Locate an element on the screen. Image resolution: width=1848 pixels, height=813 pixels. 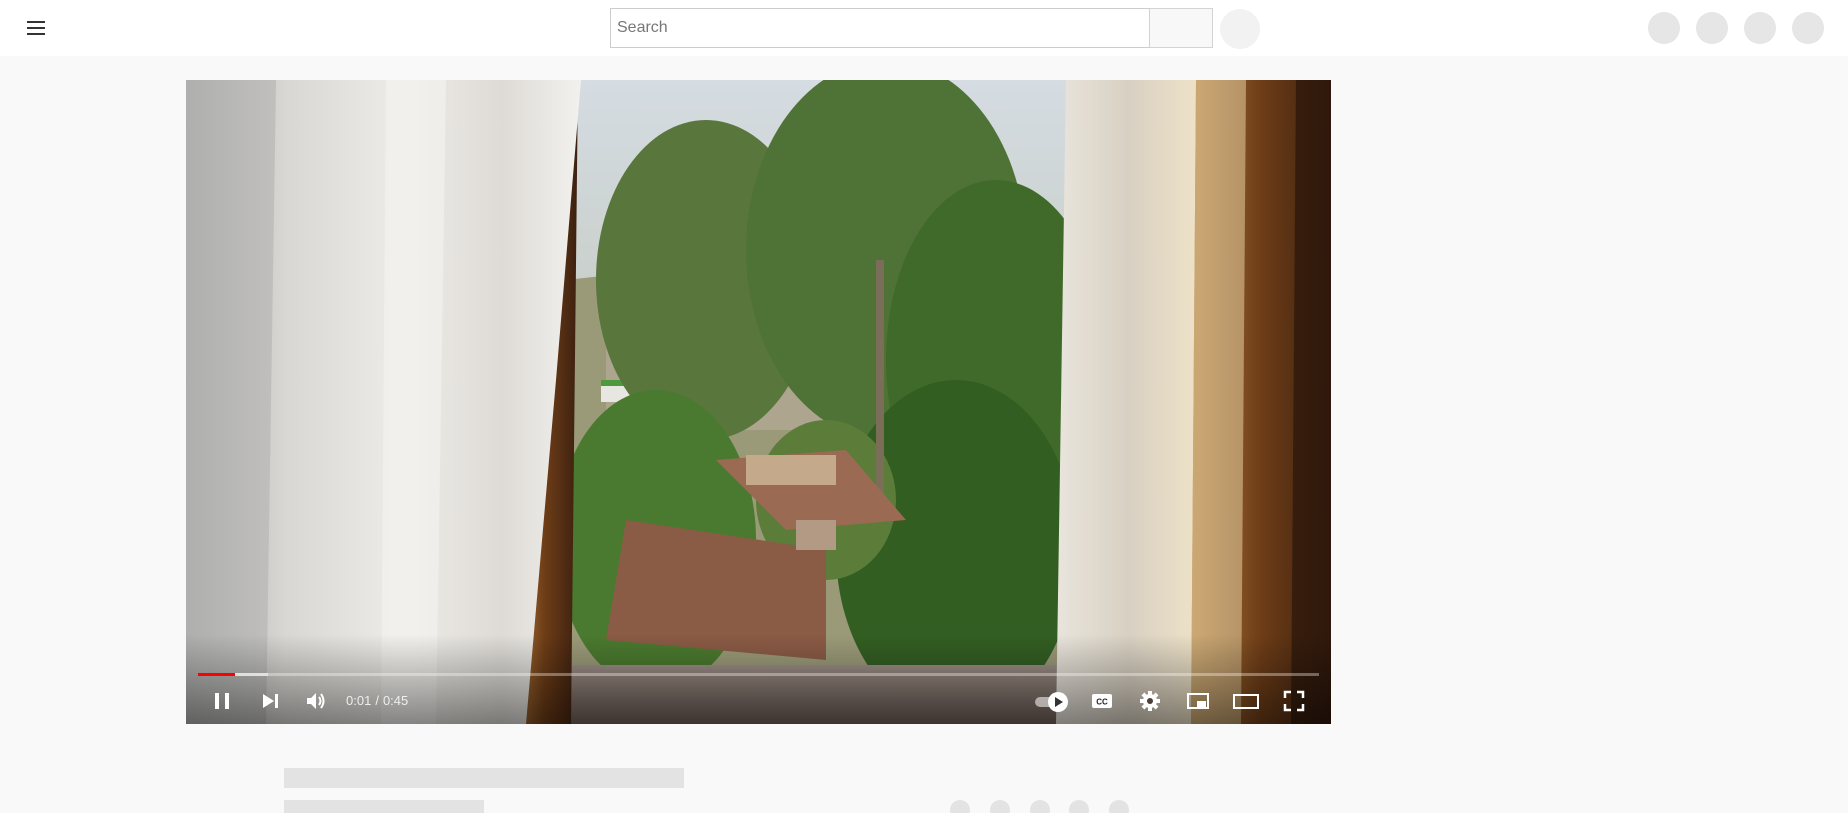
time-display: 0:01/0:45 is located at coordinates (377, 700).